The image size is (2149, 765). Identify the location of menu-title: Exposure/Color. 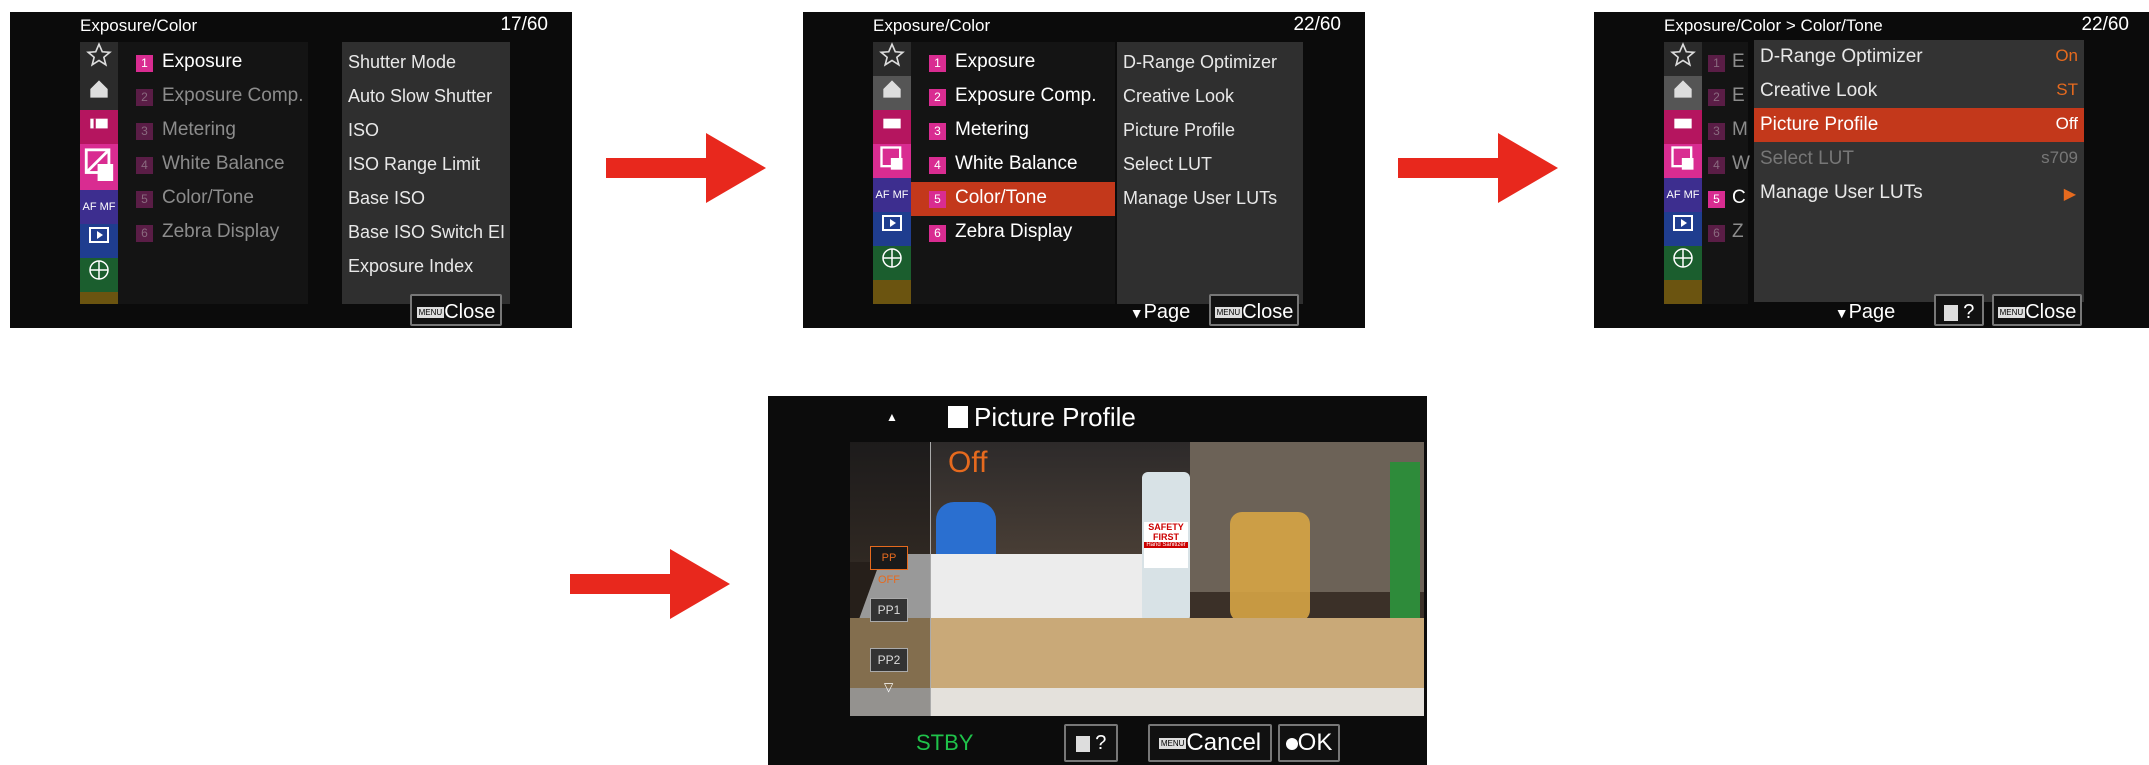
(139, 25).